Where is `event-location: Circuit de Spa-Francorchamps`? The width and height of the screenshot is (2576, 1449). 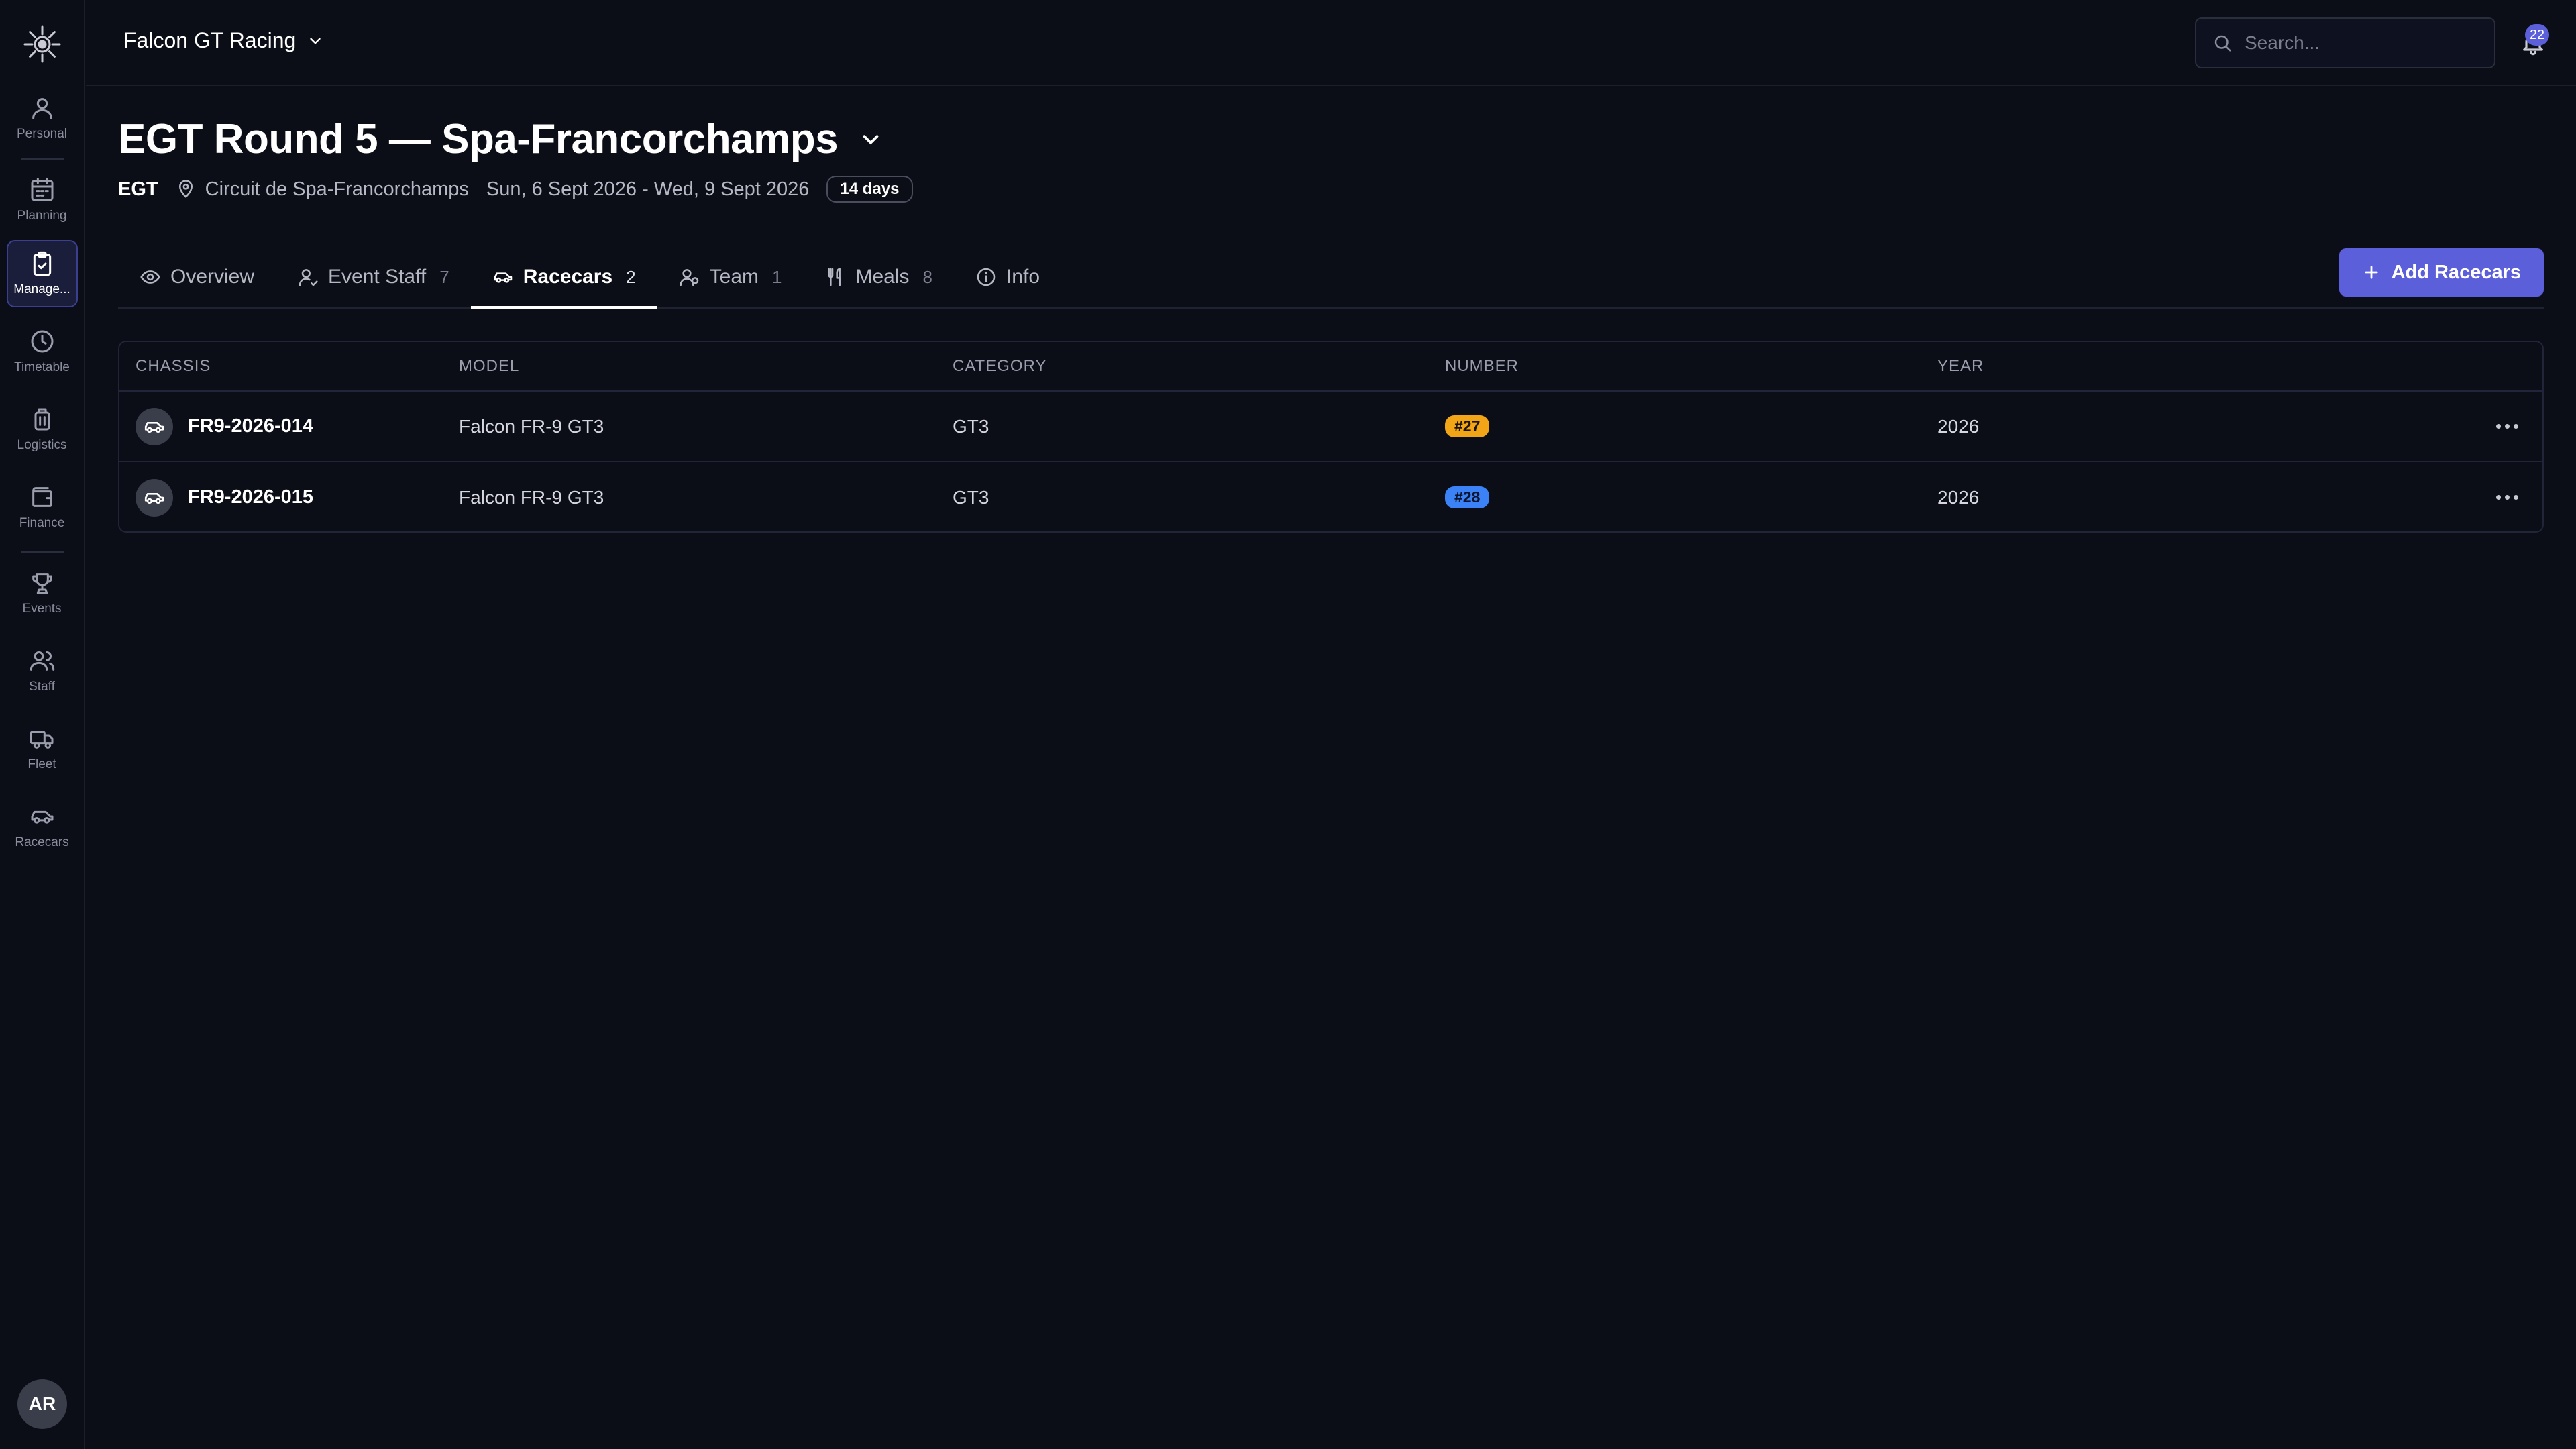
event-location: Circuit de Spa-Francorchamps is located at coordinates (322, 189).